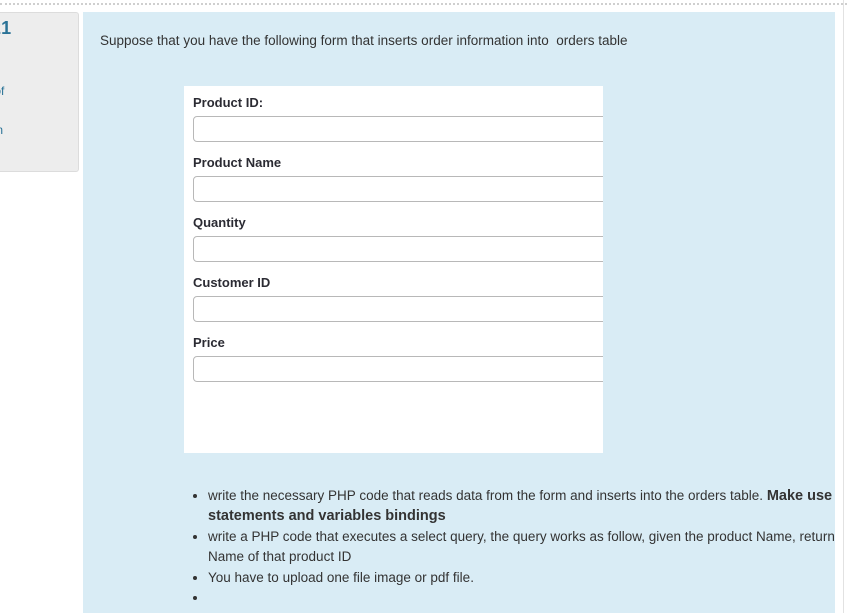 The width and height of the screenshot is (847, 613). I want to click on product-id-label: Product ID:, so click(228, 102).